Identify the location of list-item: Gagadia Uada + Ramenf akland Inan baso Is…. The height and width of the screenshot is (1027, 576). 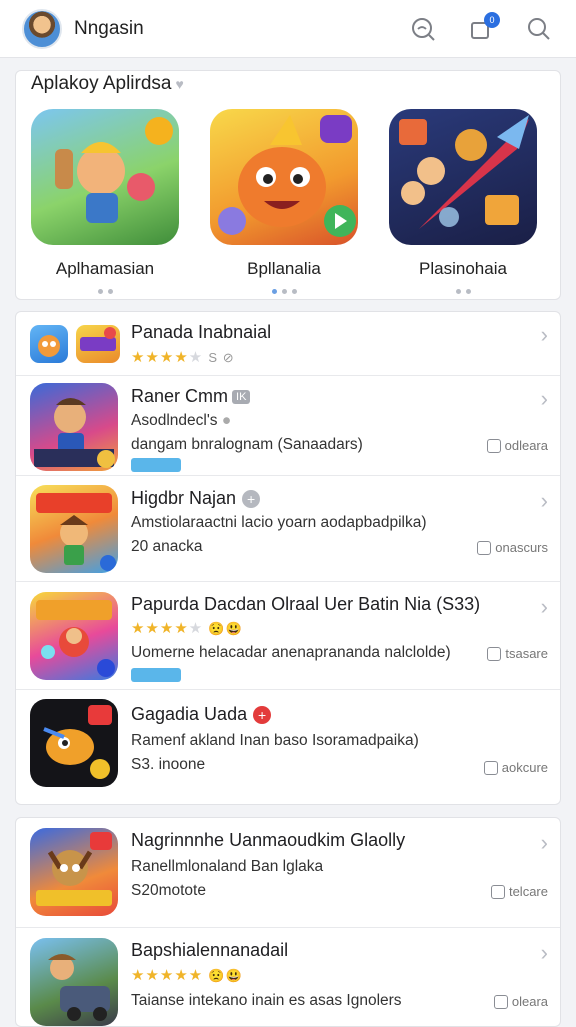
(288, 747).